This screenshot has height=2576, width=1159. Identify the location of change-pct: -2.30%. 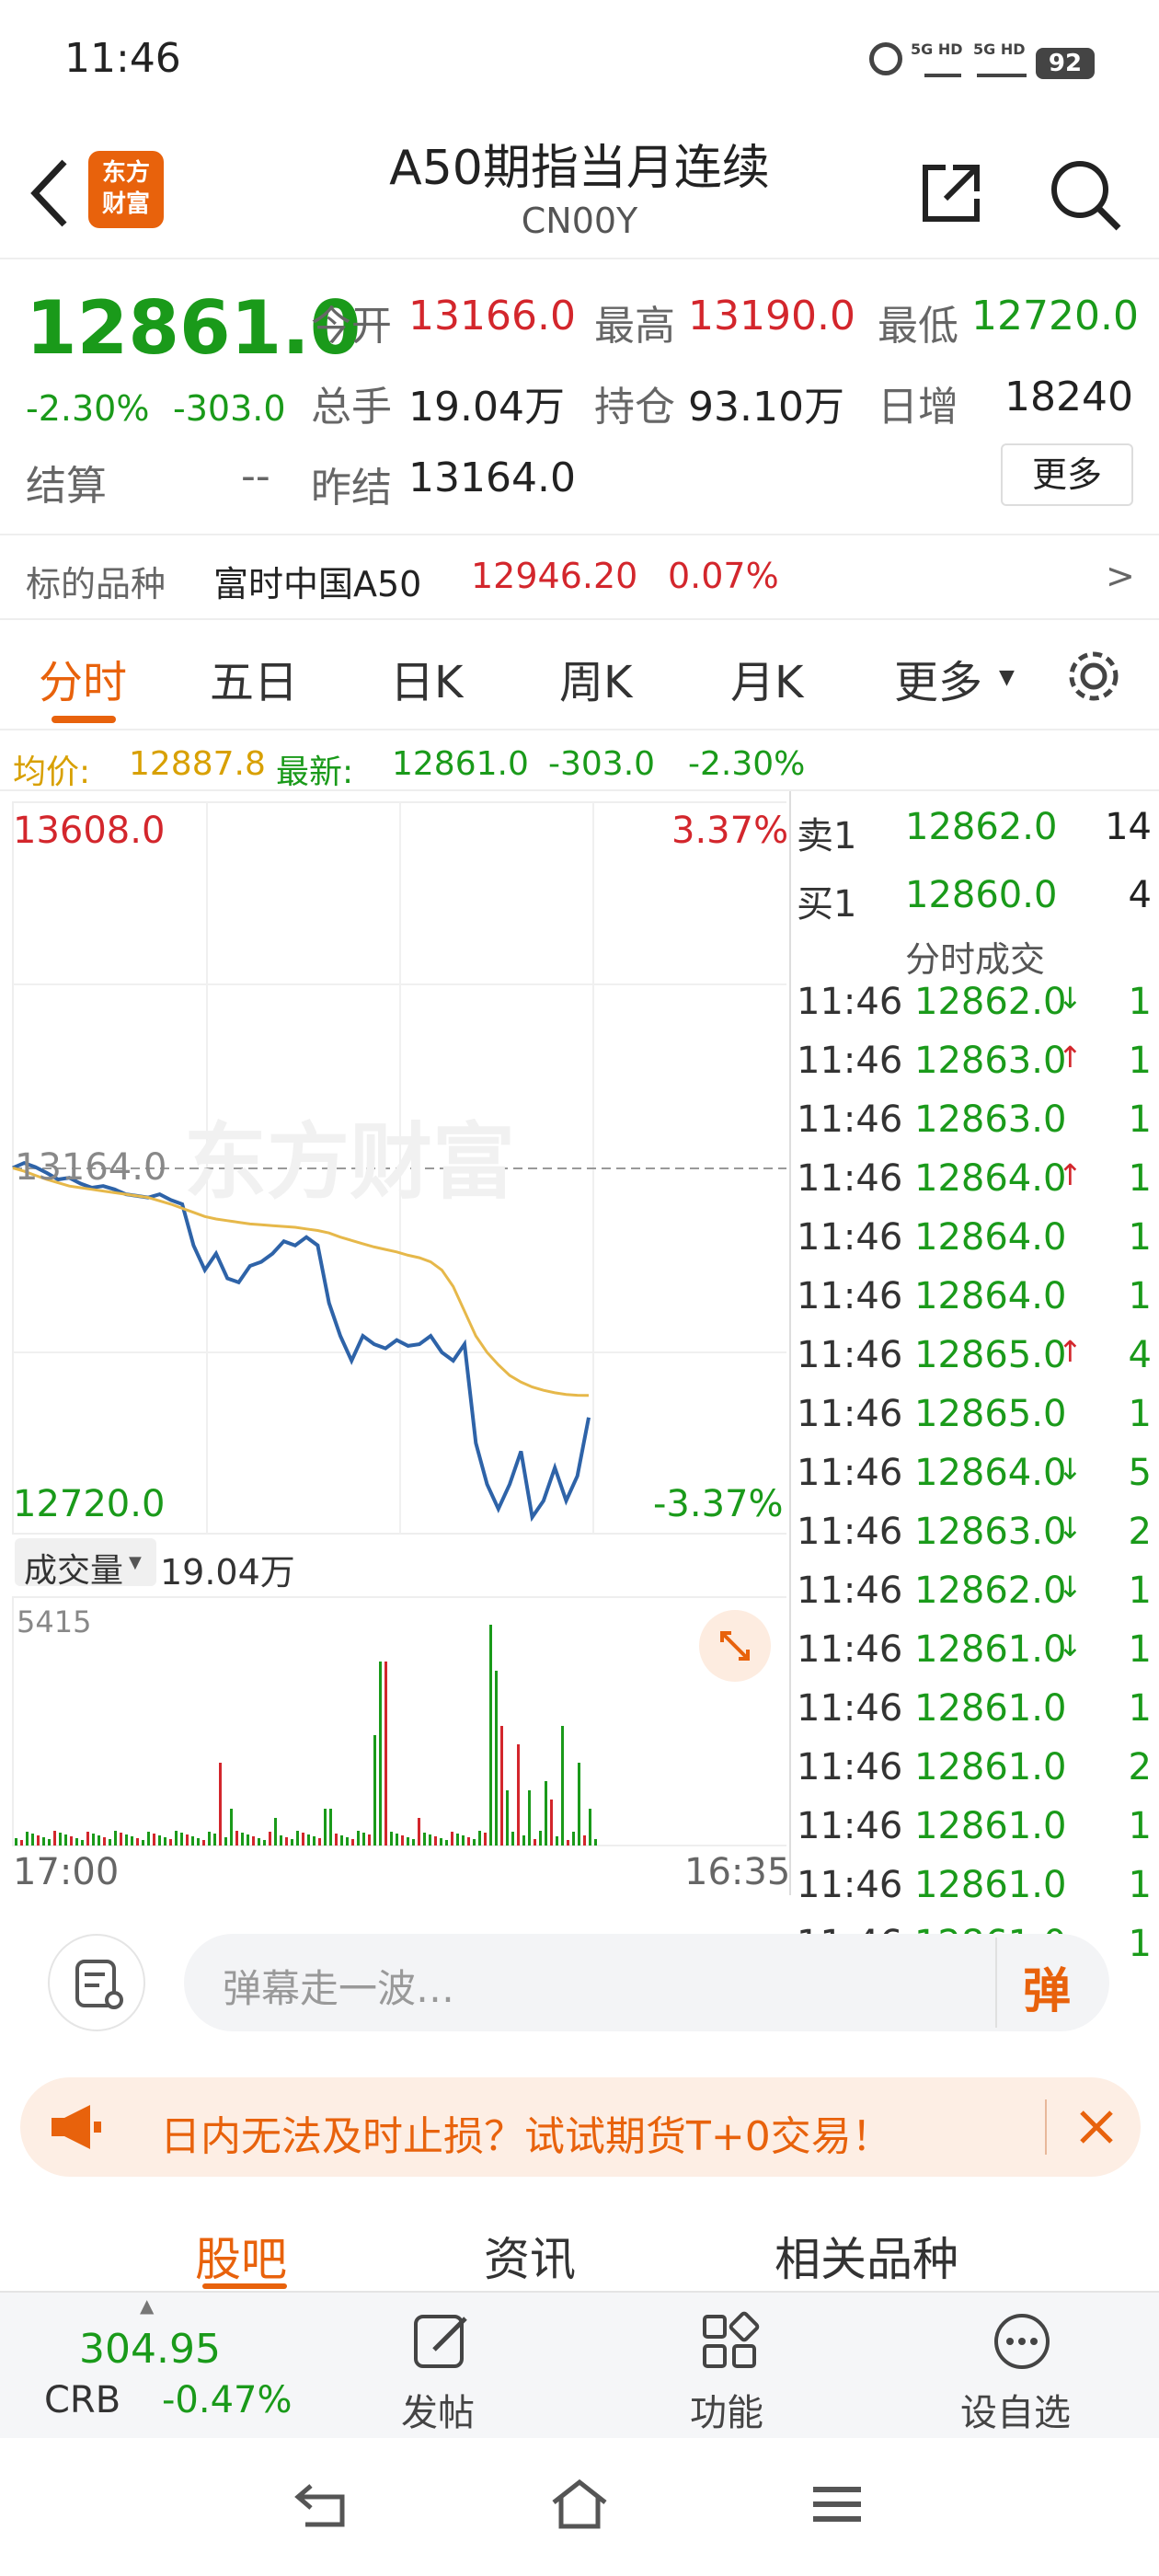
(88, 408).